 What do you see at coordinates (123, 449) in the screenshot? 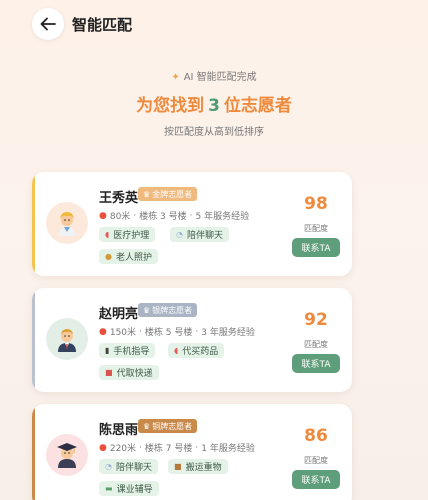
I see `distance: 220米` at bounding box center [123, 449].